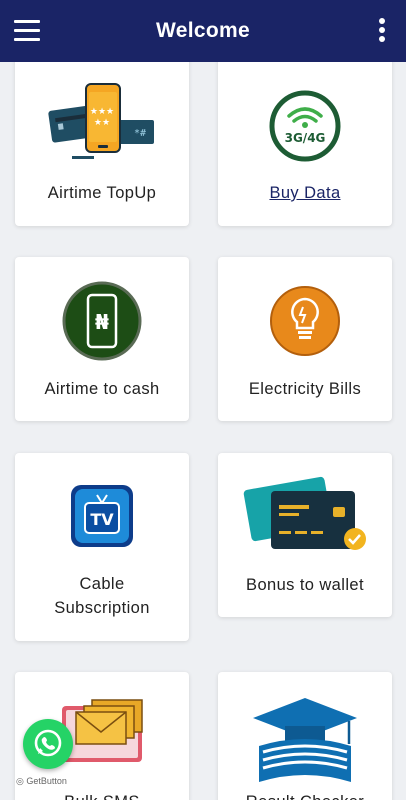 The height and width of the screenshot is (800, 406). I want to click on service-label: Bonus to wallet, so click(305, 585).